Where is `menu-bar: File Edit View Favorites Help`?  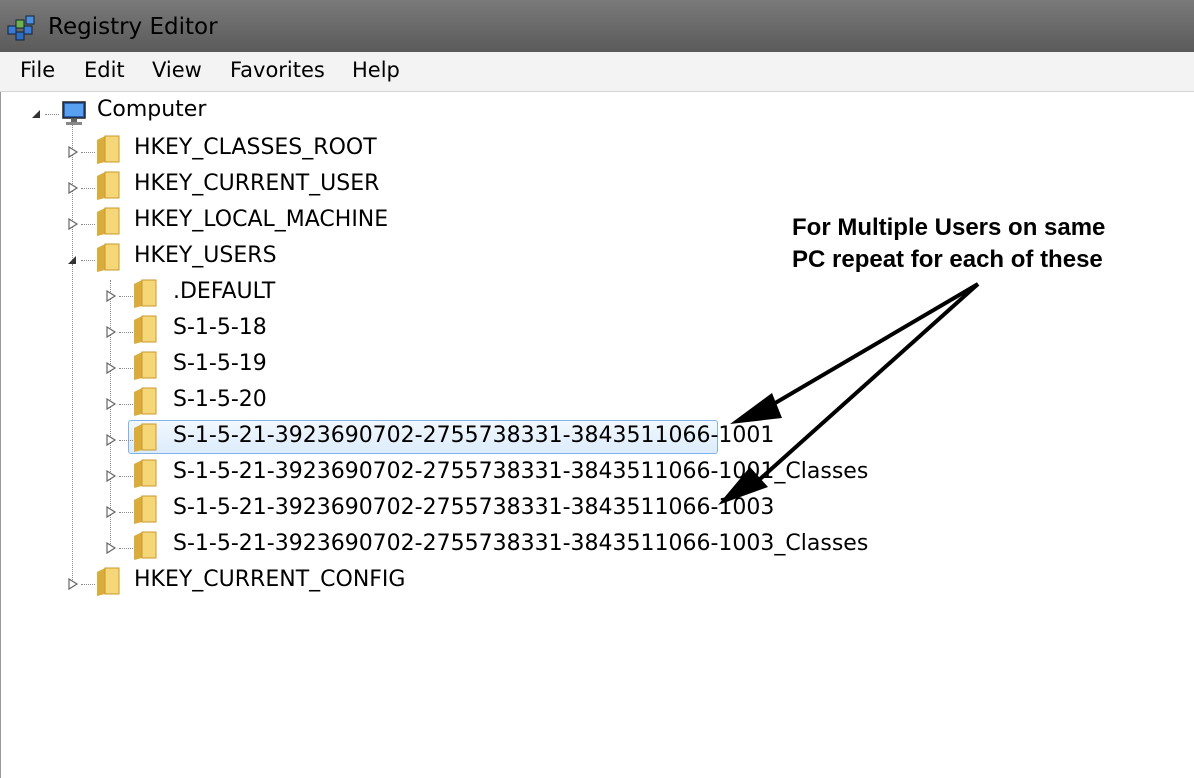 menu-bar: File Edit View Favorites Help is located at coordinates (597, 72).